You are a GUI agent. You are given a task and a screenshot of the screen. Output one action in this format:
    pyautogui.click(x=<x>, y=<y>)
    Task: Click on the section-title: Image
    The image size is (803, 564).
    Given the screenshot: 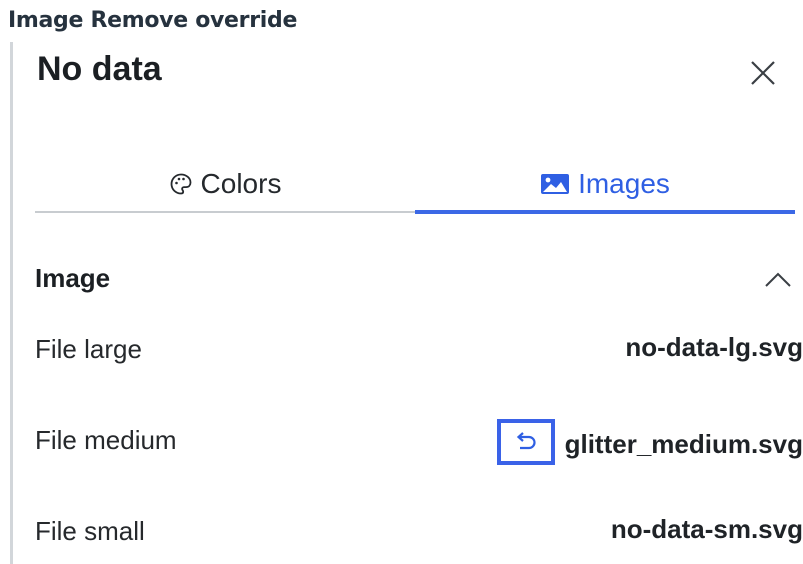 What is the action you would take?
    pyautogui.click(x=73, y=278)
    